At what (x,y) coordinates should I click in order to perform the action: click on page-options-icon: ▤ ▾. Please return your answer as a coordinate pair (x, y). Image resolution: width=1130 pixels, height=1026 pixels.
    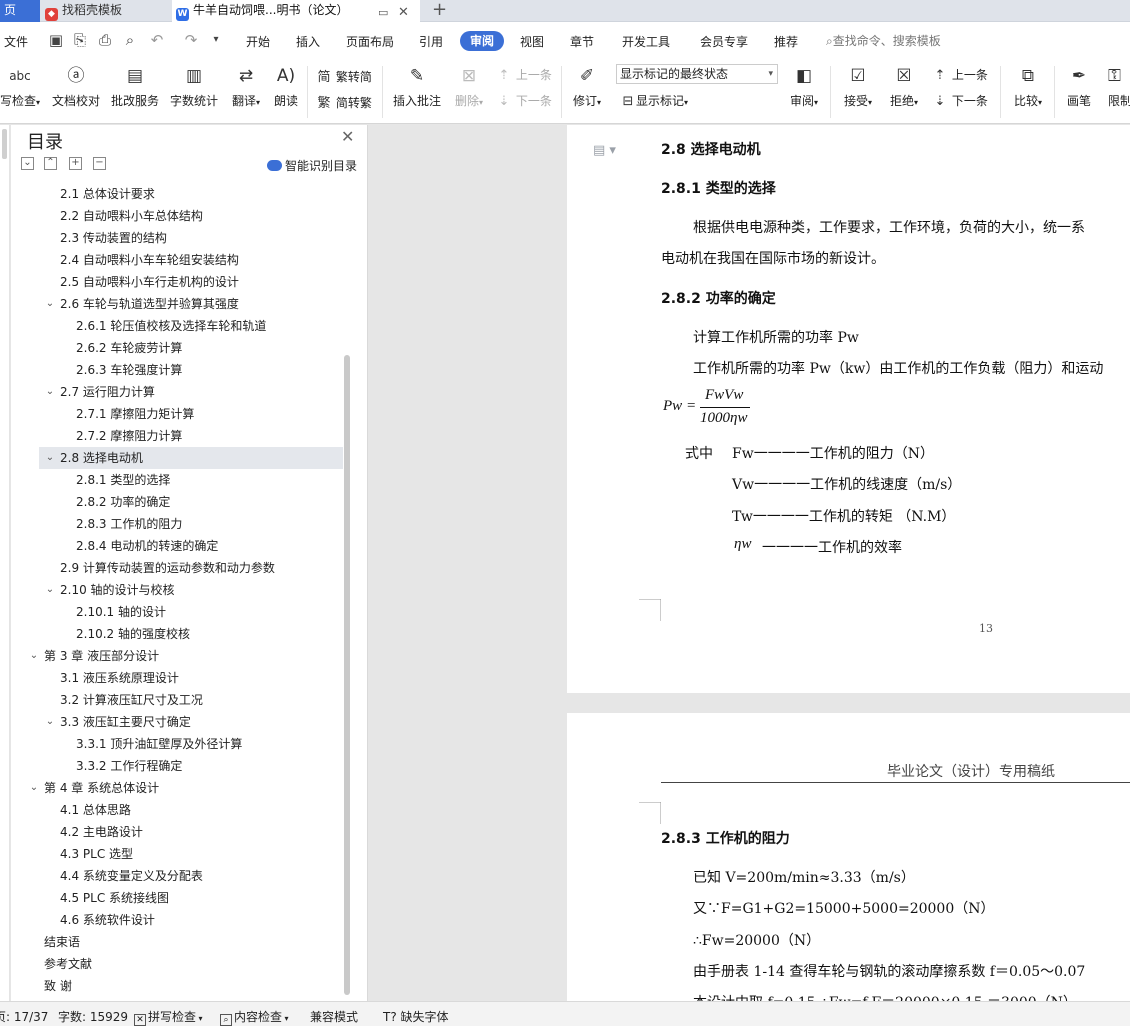
    Looking at the image, I should click on (604, 150).